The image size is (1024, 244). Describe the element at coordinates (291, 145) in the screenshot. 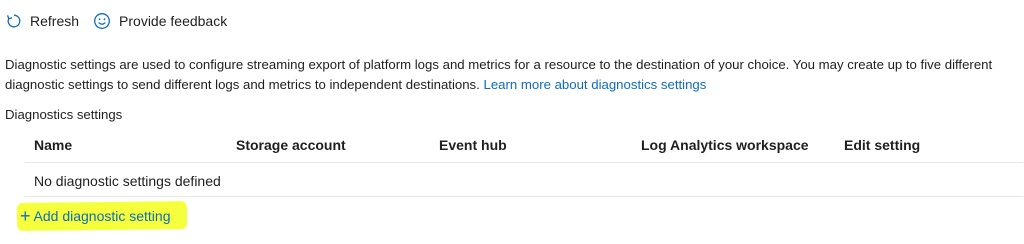

I see `column-header-storage-account: Storage account` at that location.